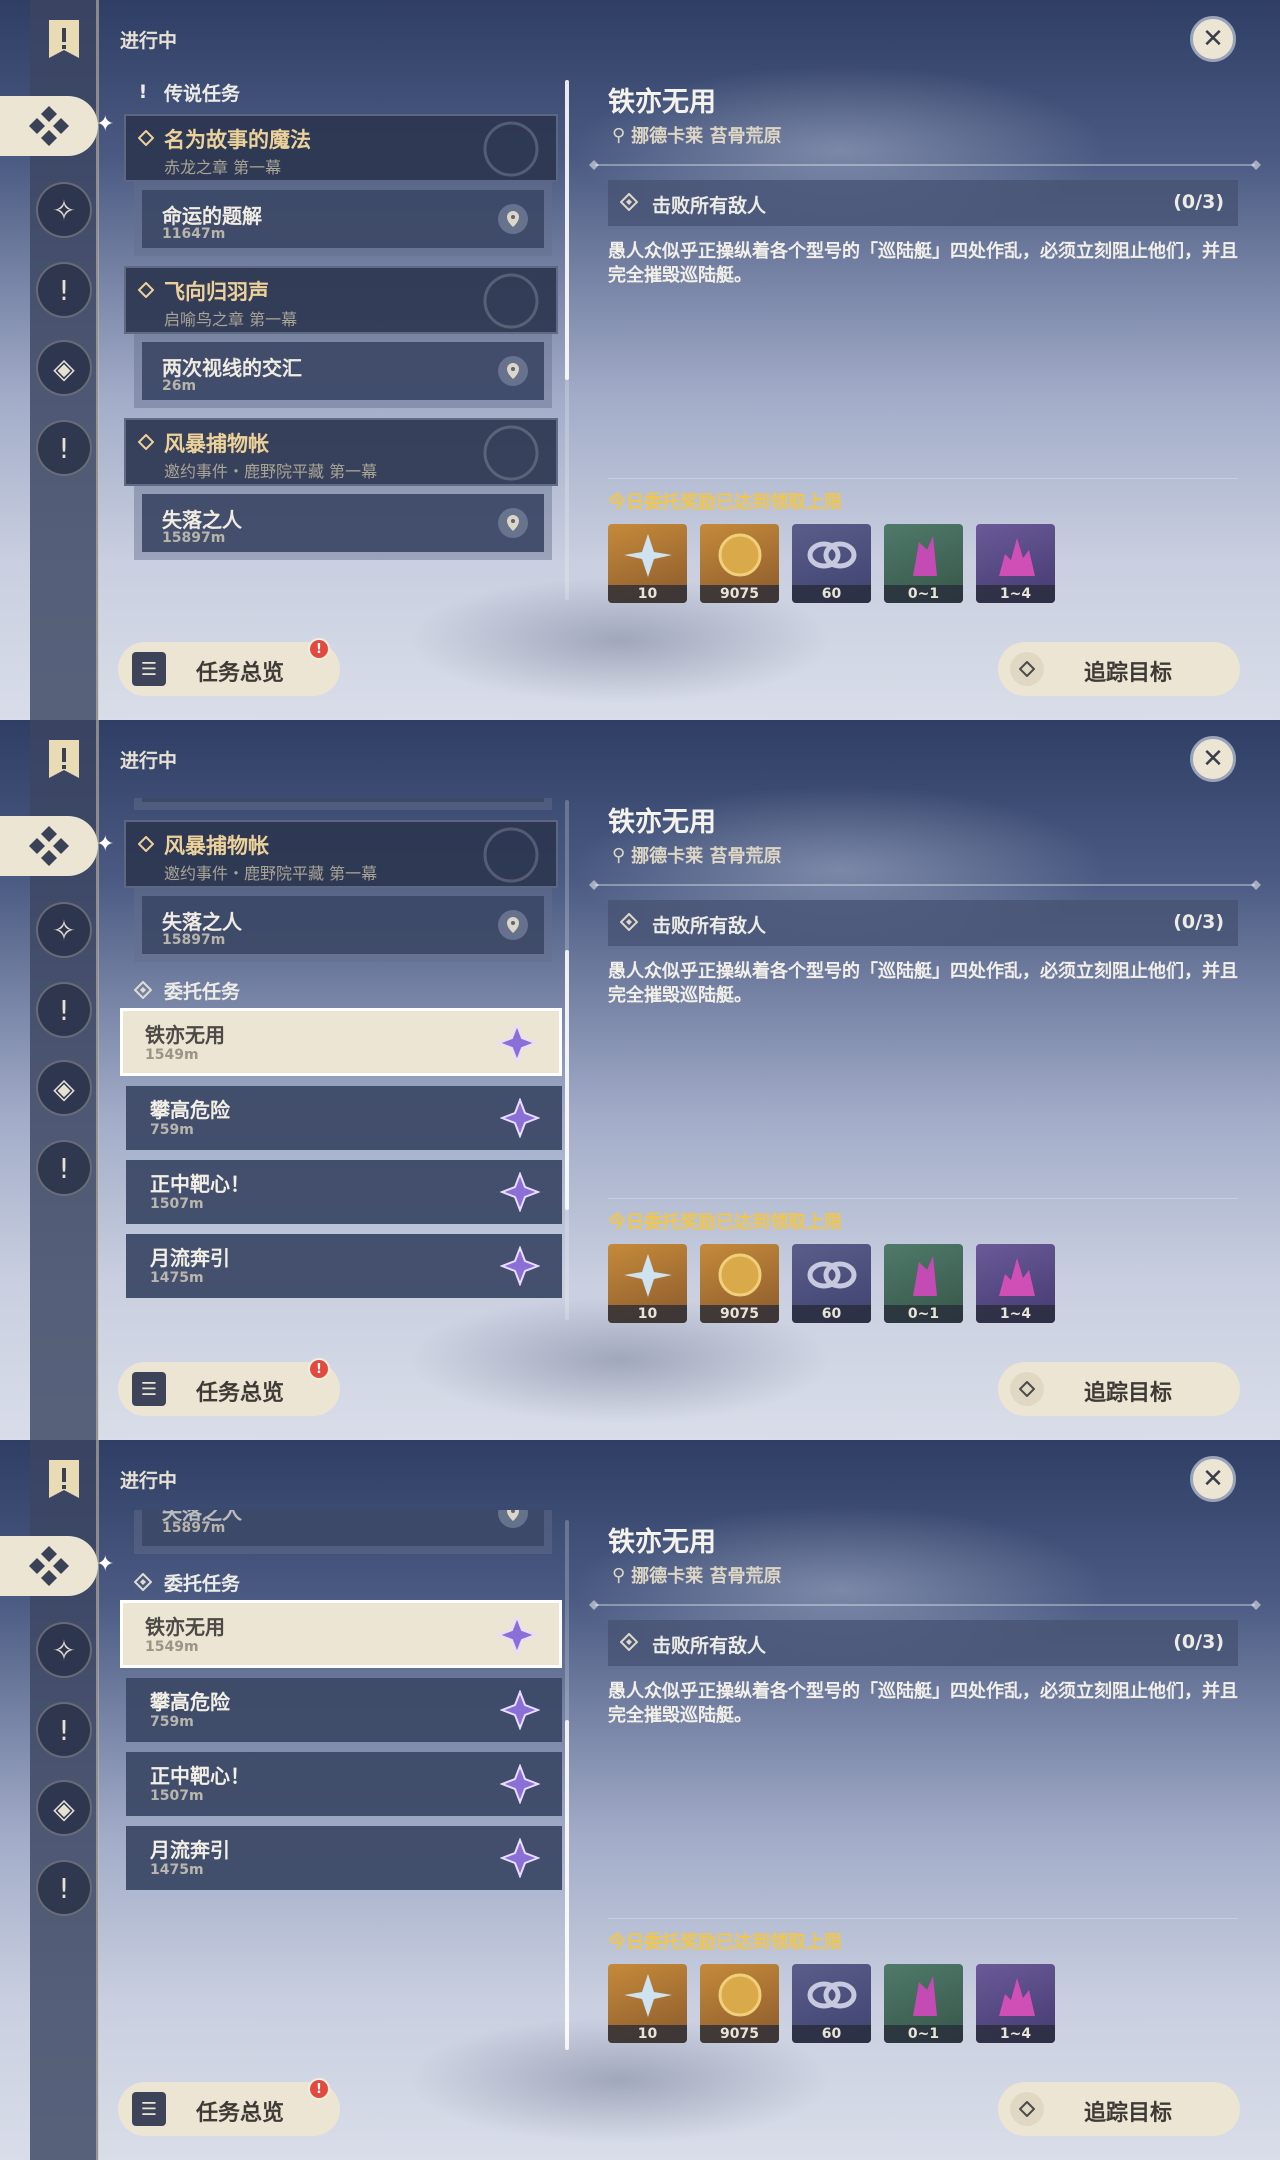 This screenshot has height=2160, width=1280. What do you see at coordinates (343, 1532) in the screenshot?
I see `quest-step-partial: 失落之人 15897m` at bounding box center [343, 1532].